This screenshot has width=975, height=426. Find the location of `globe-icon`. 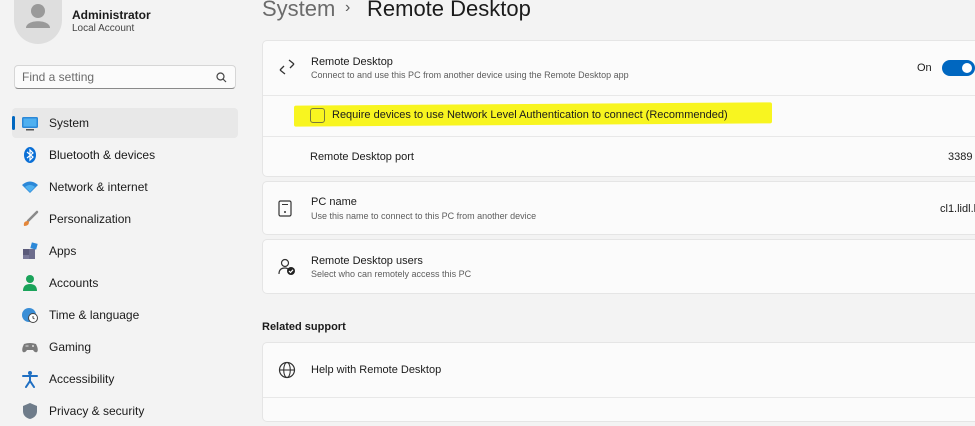

globe-icon is located at coordinates (287, 370).